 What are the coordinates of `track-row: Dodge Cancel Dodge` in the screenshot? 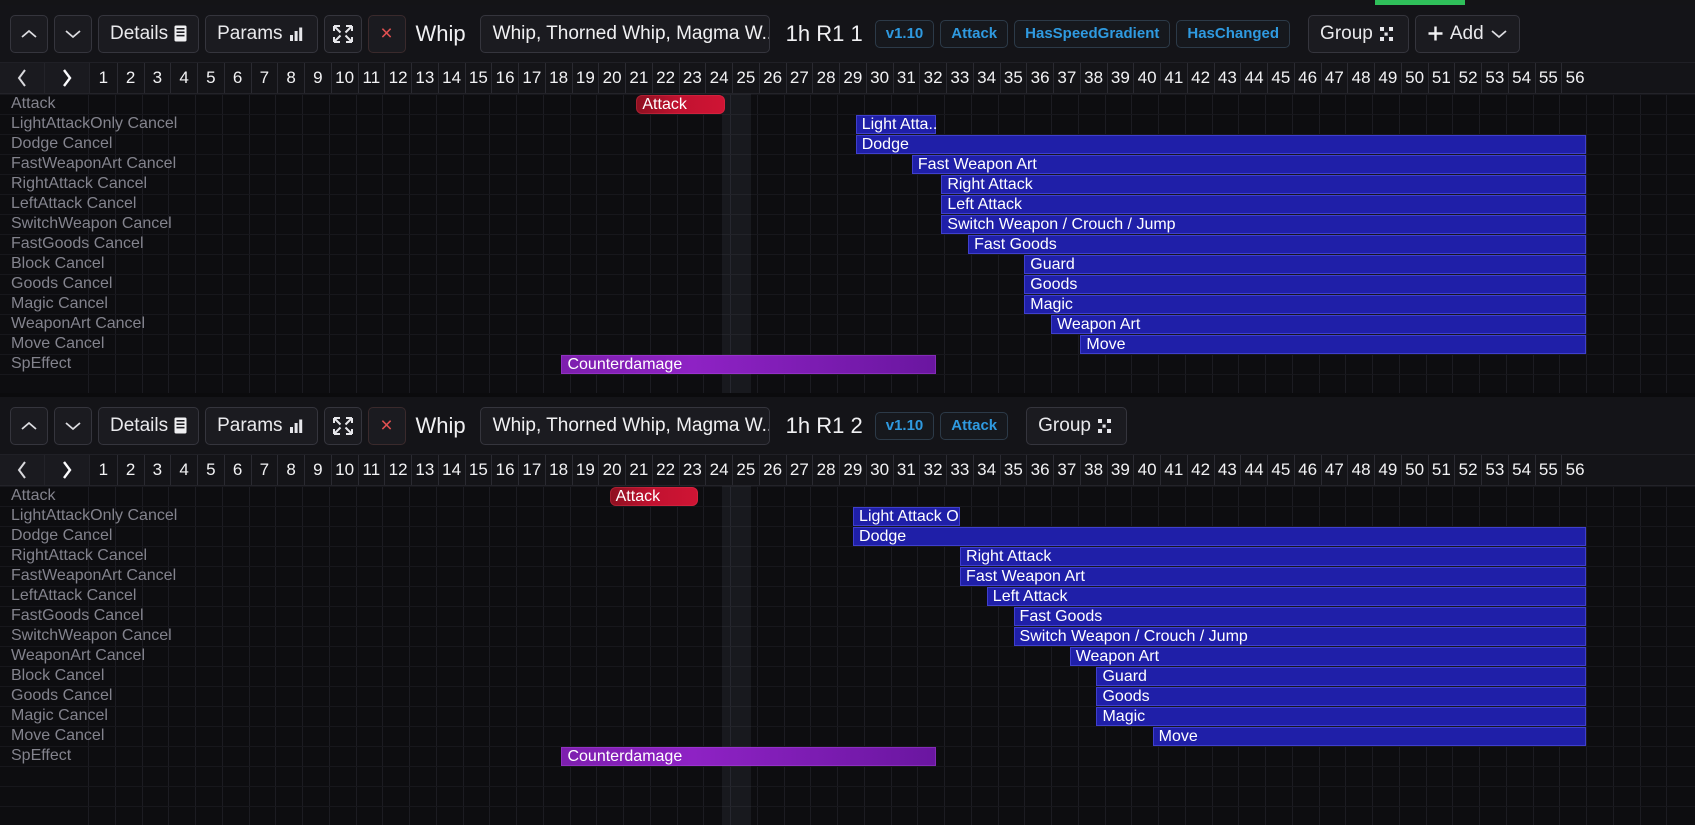 It's located at (847, 536).